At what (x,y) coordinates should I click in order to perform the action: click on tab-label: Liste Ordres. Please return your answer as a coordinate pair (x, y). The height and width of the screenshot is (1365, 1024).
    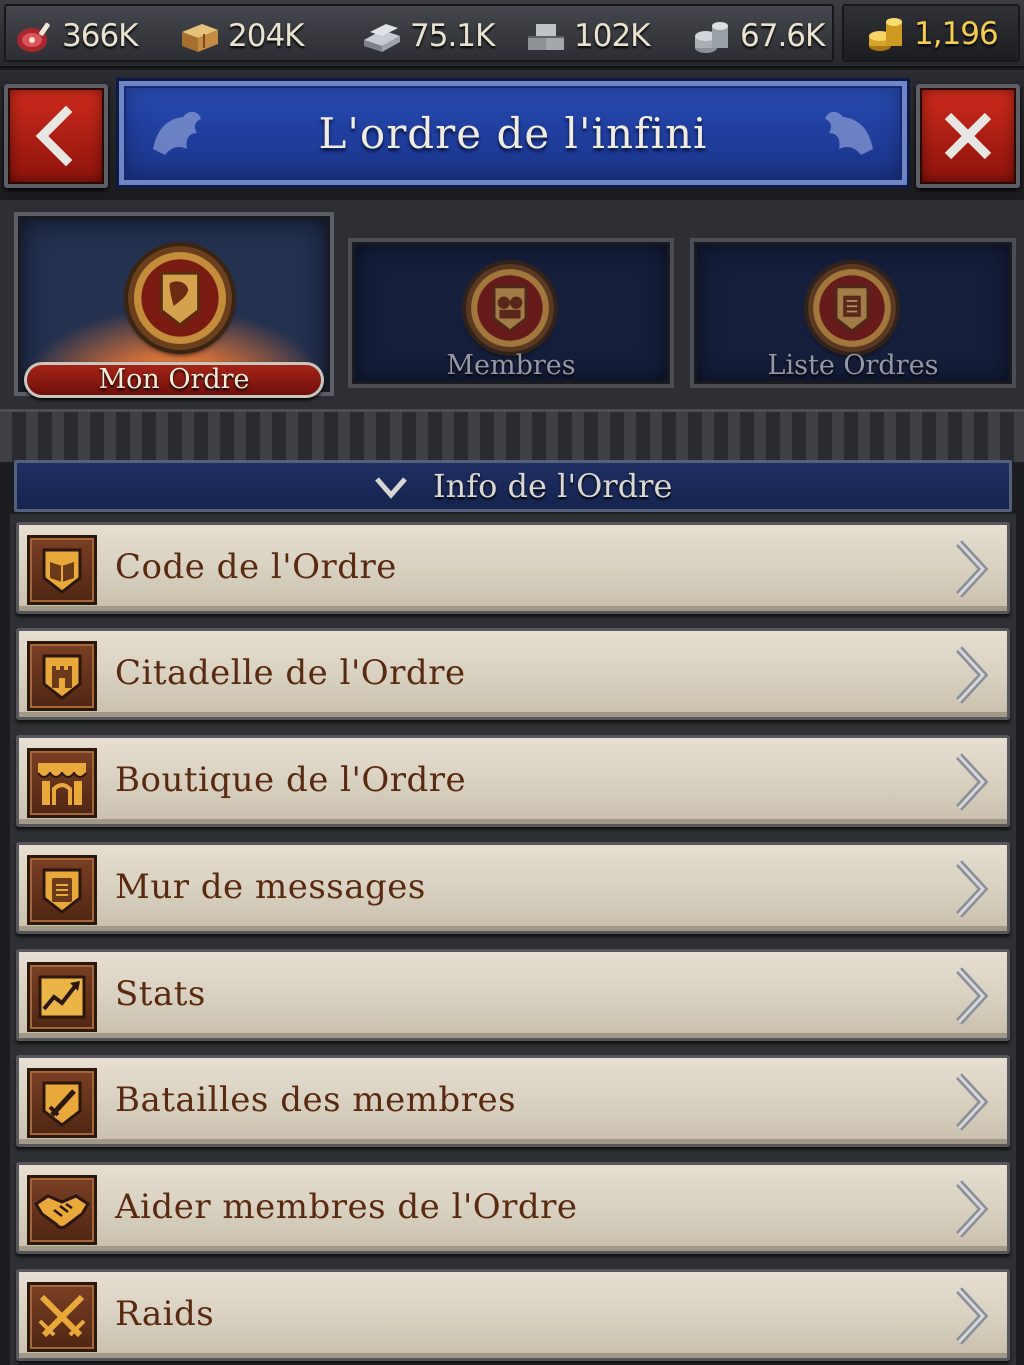
    Looking at the image, I should click on (853, 365).